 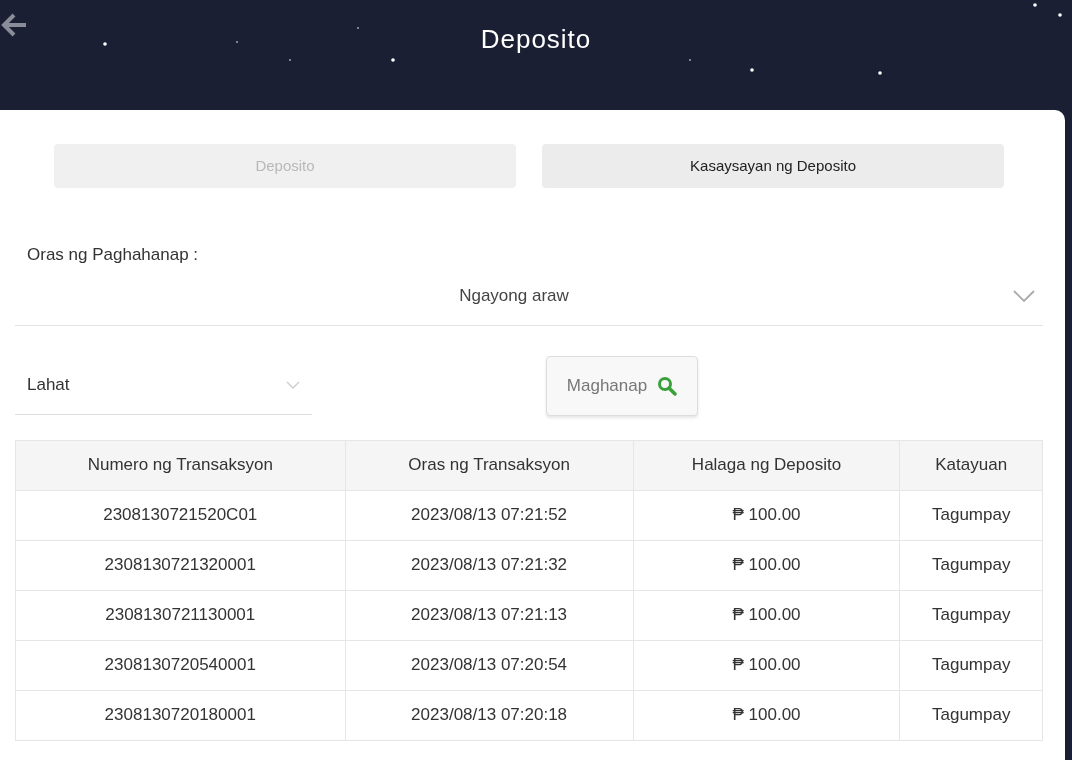 I want to click on search-button: Maghanap, so click(x=622, y=385).